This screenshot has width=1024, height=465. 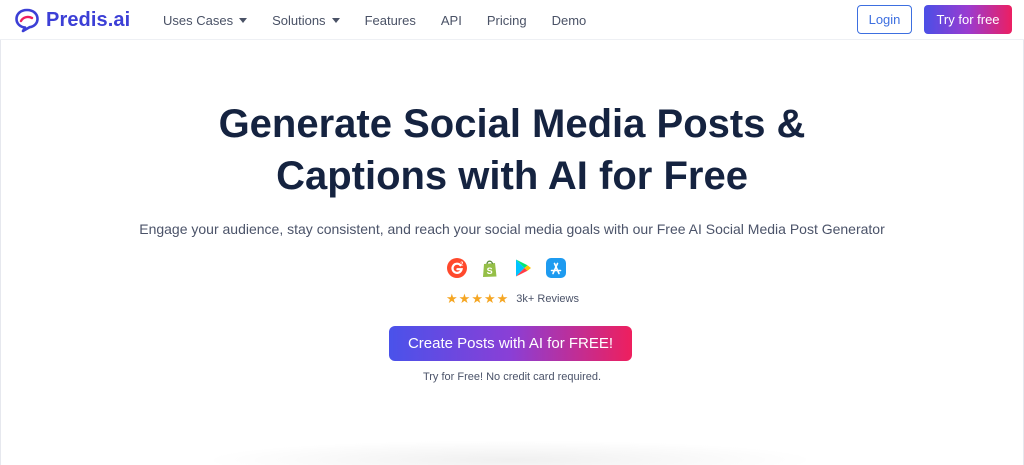 I want to click on svg-text: 2, so click(x=461, y=264).